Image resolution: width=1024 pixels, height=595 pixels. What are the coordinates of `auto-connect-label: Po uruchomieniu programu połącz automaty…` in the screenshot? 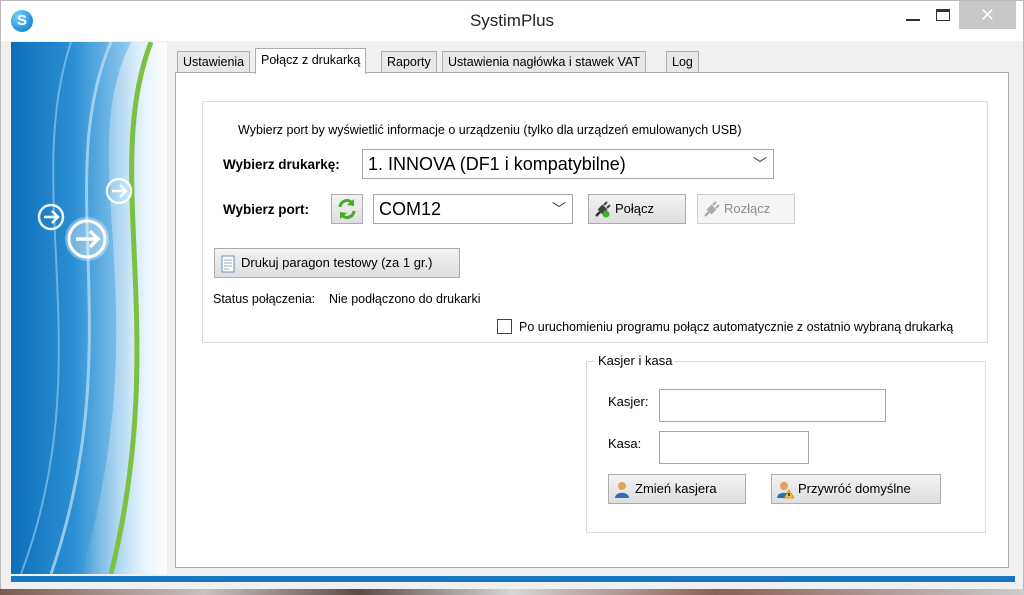 It's located at (736, 327).